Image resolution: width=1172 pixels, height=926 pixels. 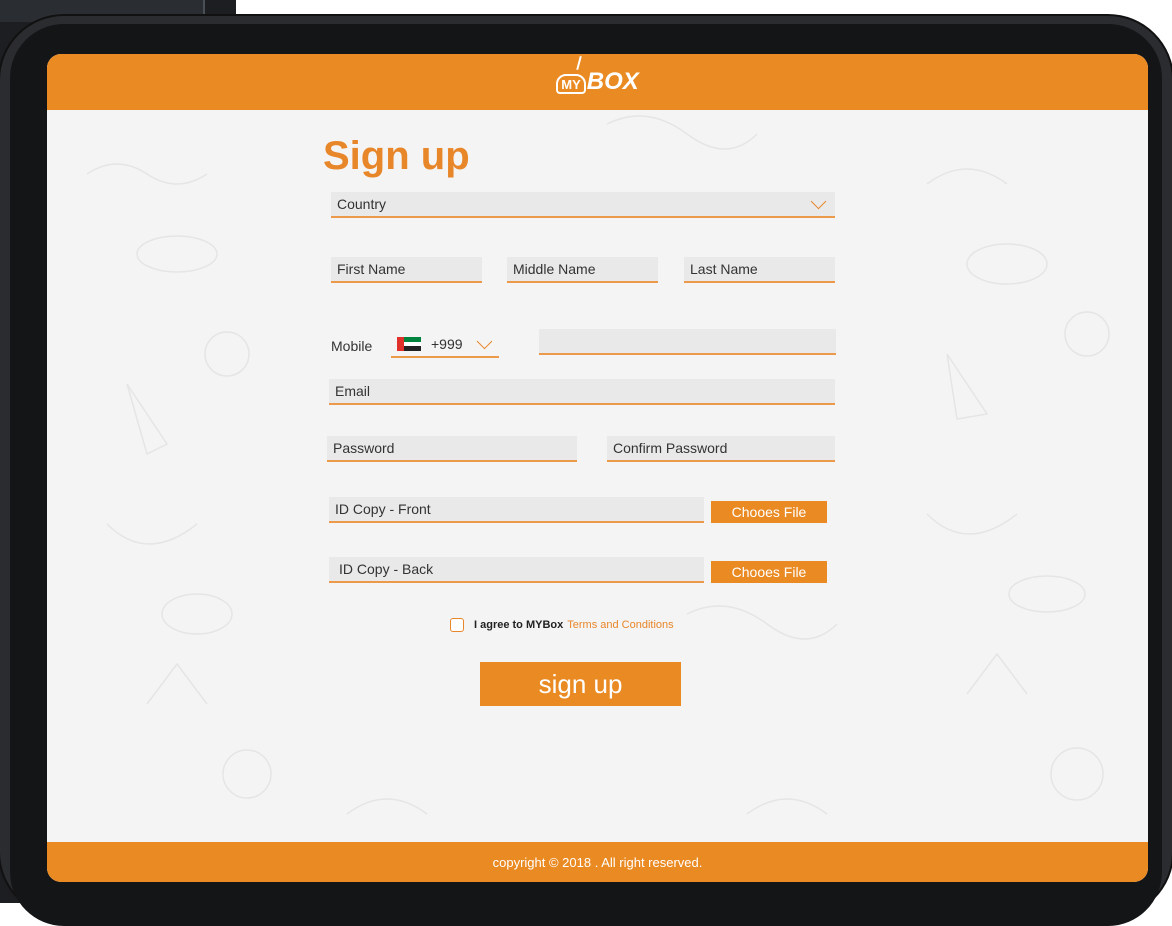 What do you see at coordinates (769, 512) in the screenshot?
I see `choose-file-front-button: Chooes File` at bounding box center [769, 512].